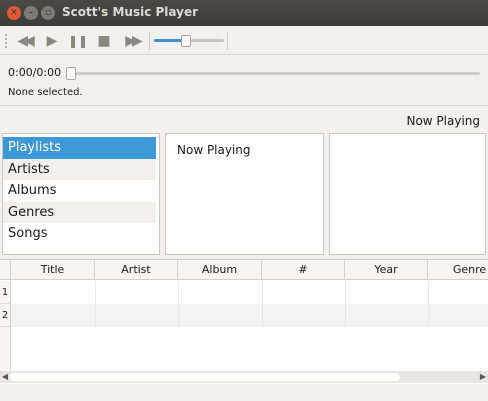 The width and height of the screenshot is (488, 401). I want to click on play-button: ▶, so click(52, 41).